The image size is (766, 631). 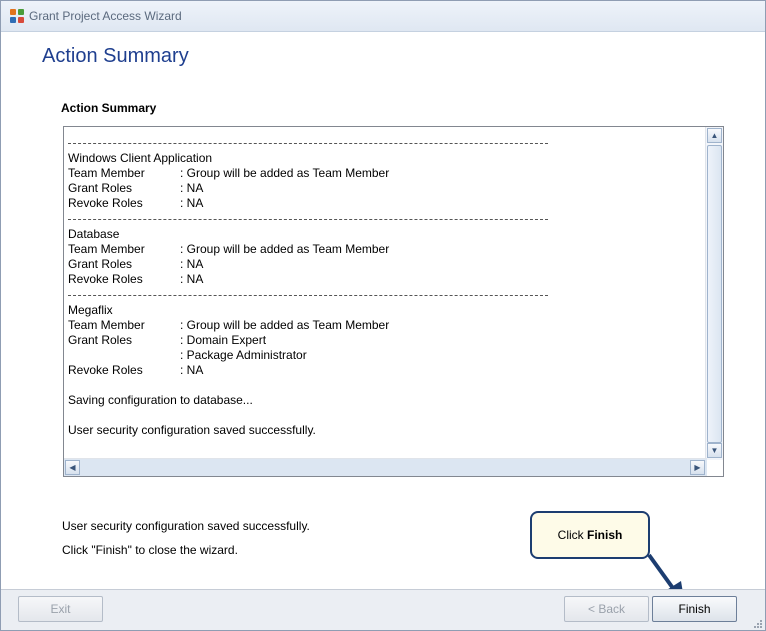 What do you see at coordinates (385, 467) in the screenshot?
I see `horizontal-scrollbar: ◀ ▶` at bounding box center [385, 467].